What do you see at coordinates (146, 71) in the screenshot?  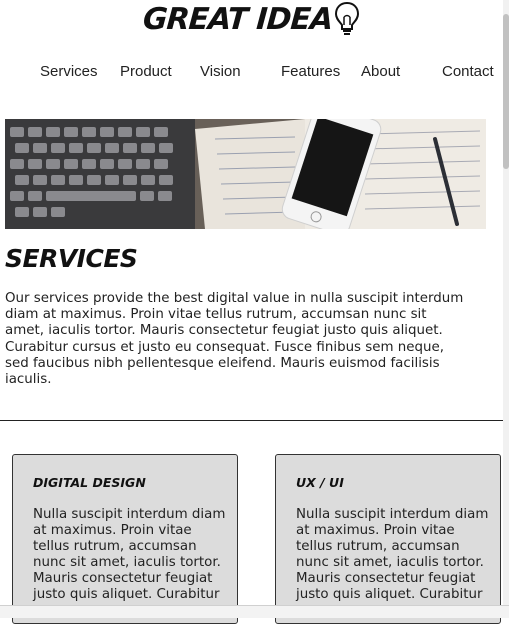 I see `nav-item-product: Product` at bounding box center [146, 71].